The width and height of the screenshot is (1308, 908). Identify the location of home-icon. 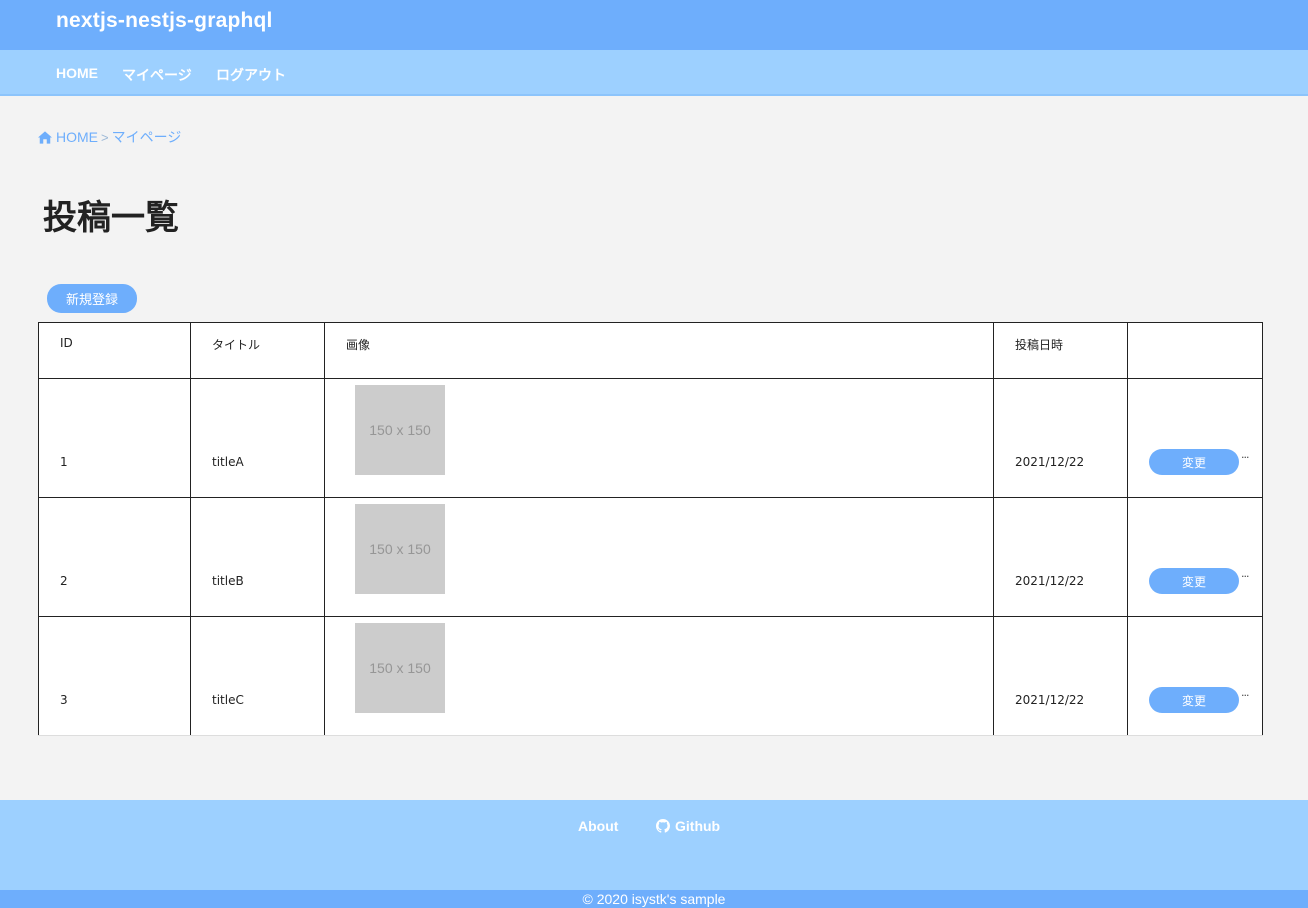
(45, 137).